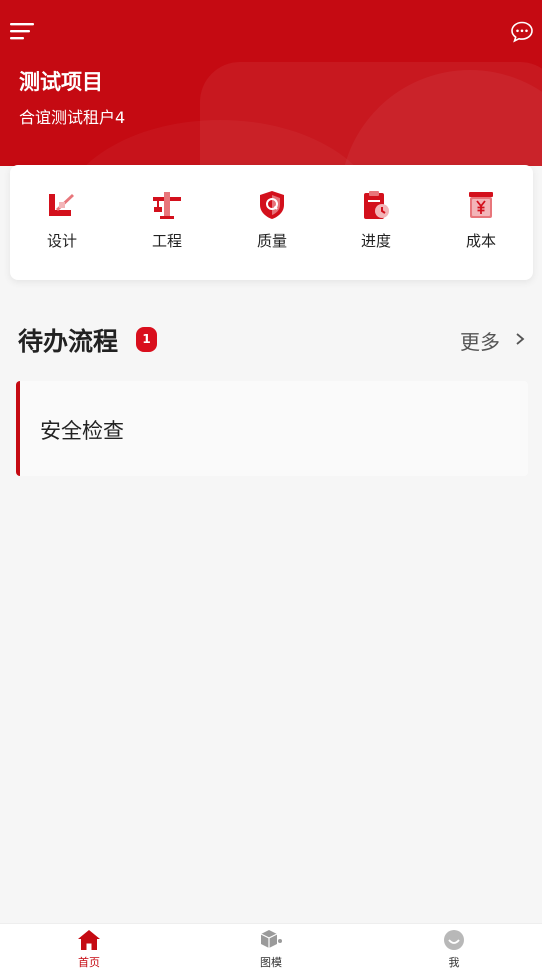 This screenshot has width=542, height=970. I want to click on module-progress: 进度, so click(376, 220).